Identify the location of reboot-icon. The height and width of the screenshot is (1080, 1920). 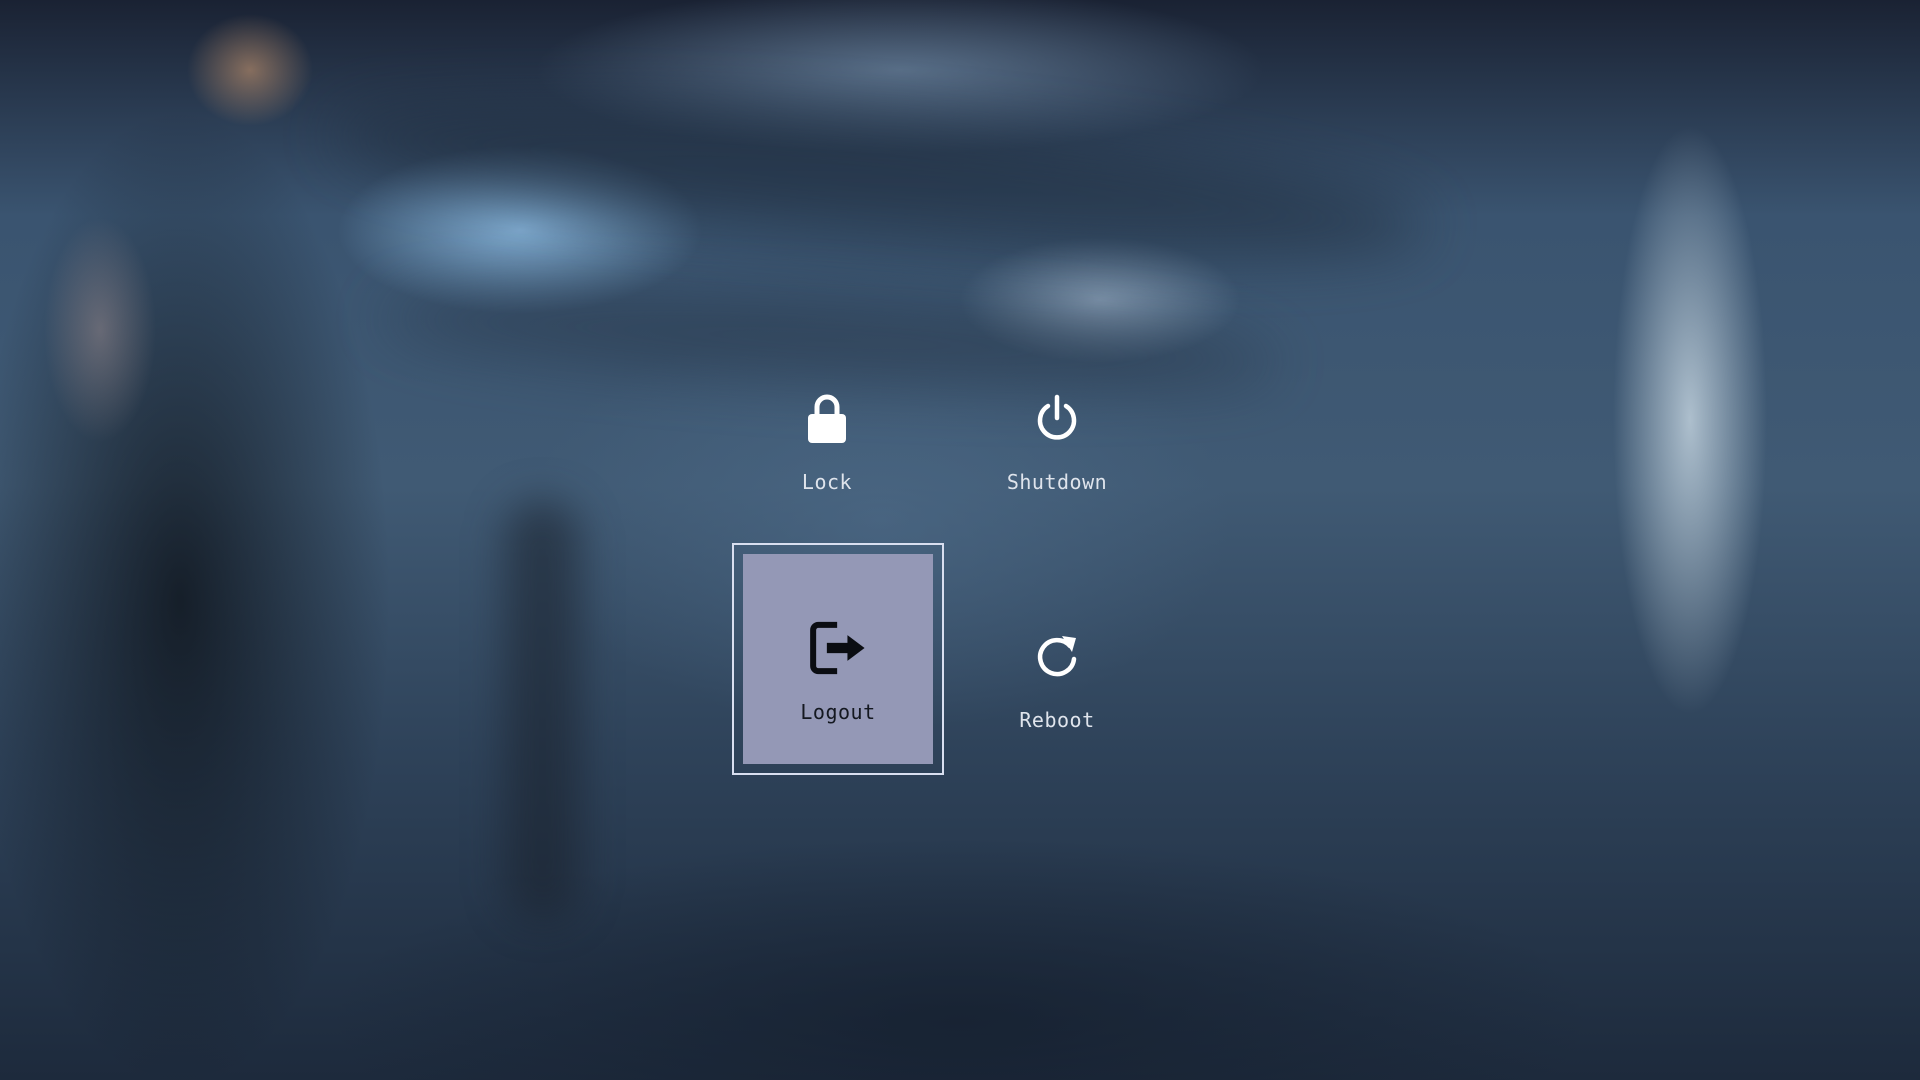
(1057, 657).